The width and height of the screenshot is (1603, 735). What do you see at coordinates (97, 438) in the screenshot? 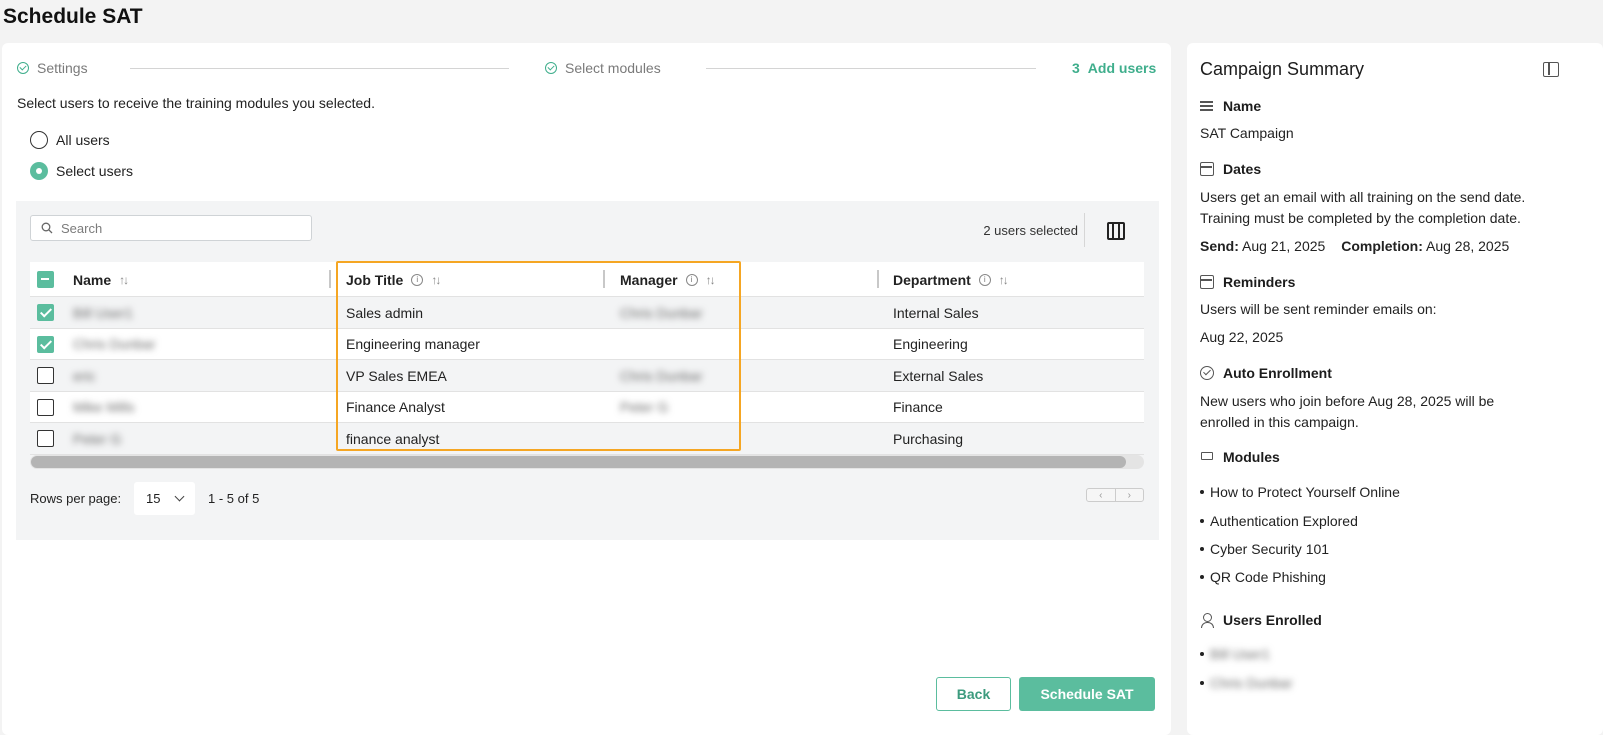
I see `cell-name: Peter G` at bounding box center [97, 438].